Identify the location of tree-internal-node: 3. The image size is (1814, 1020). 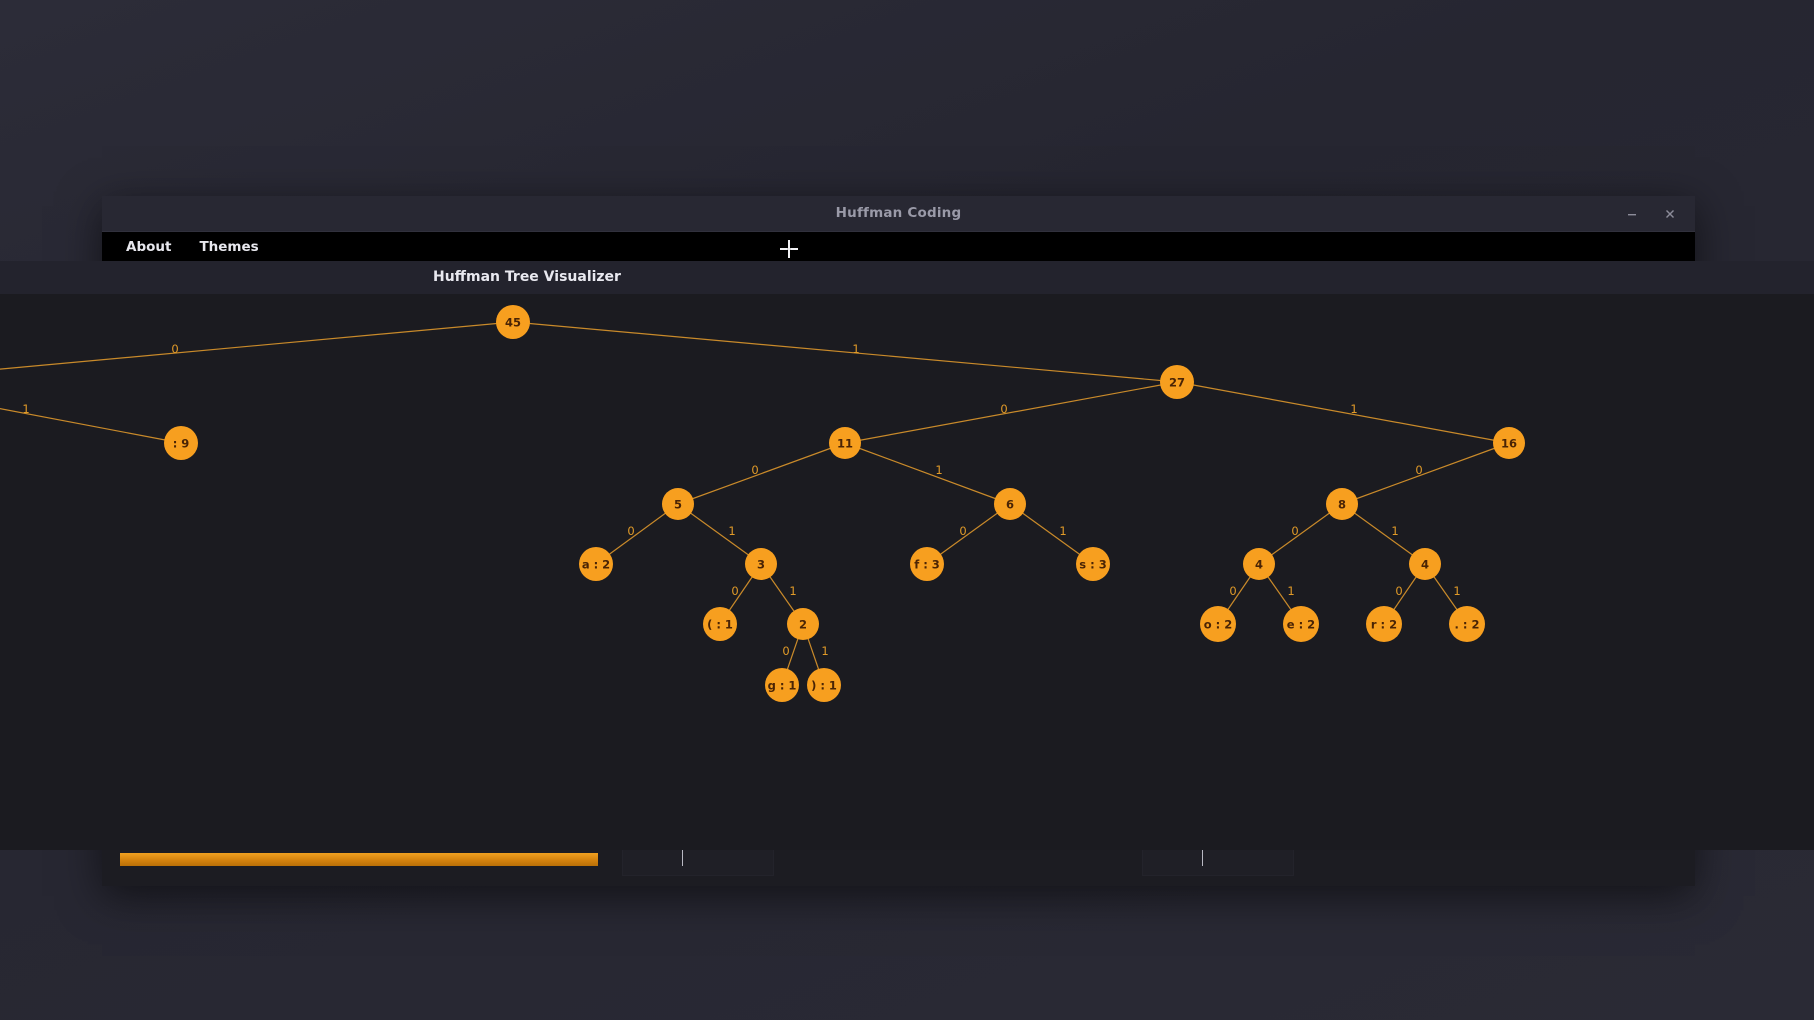
(761, 564).